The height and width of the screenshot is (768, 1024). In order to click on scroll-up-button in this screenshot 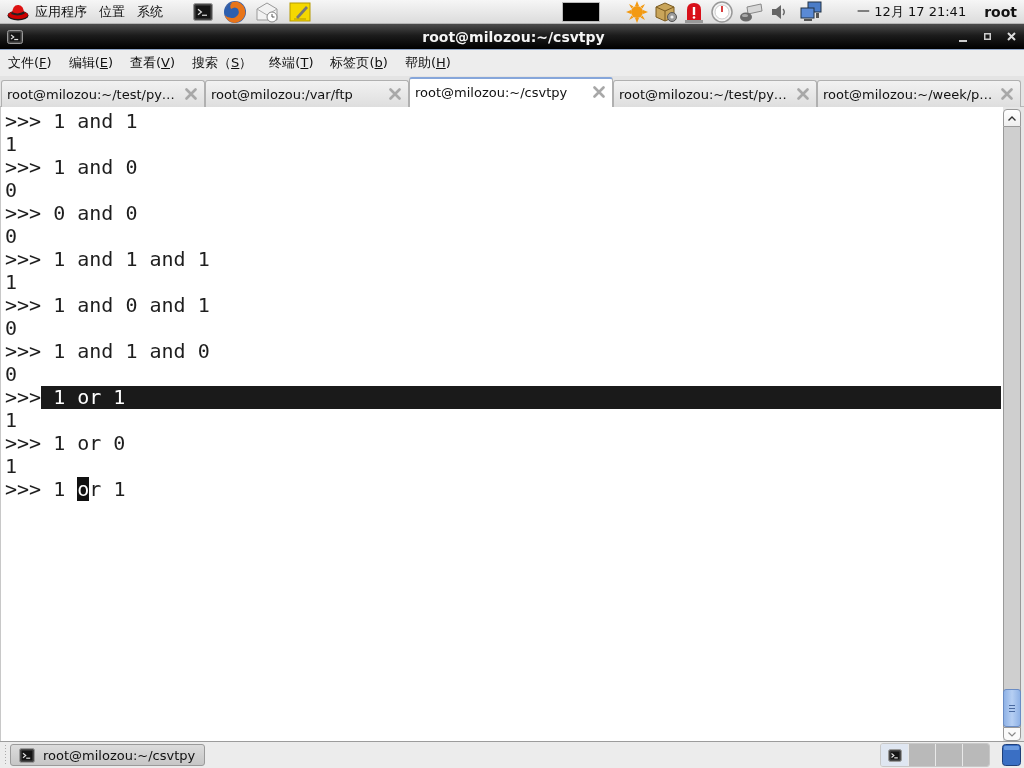, I will do `click(1012, 118)`.